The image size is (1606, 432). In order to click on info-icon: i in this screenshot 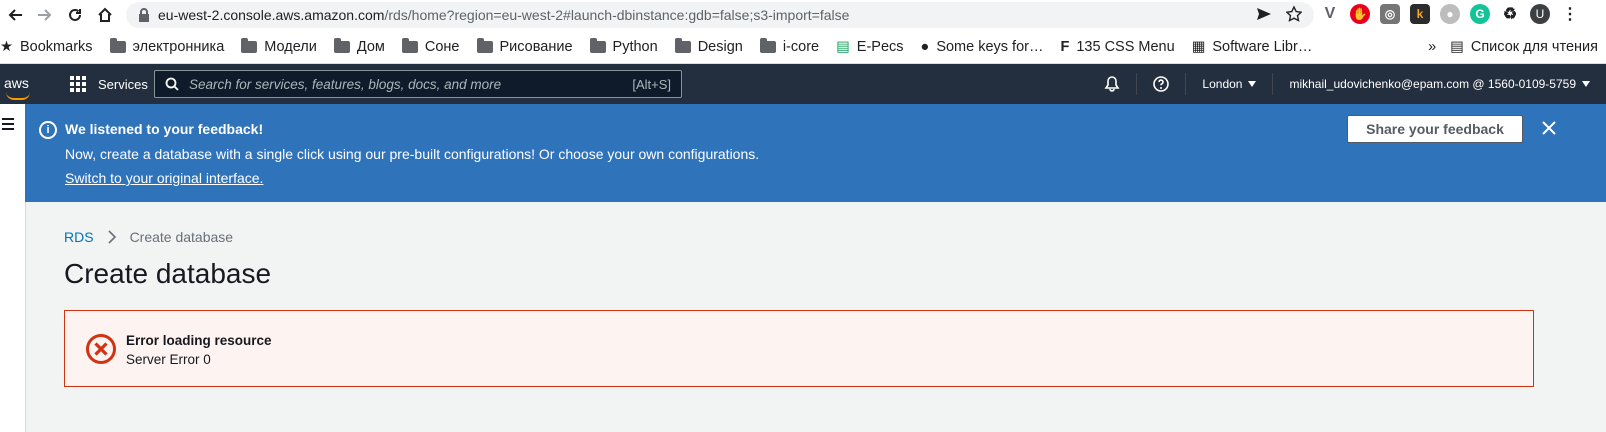, I will do `click(48, 130)`.